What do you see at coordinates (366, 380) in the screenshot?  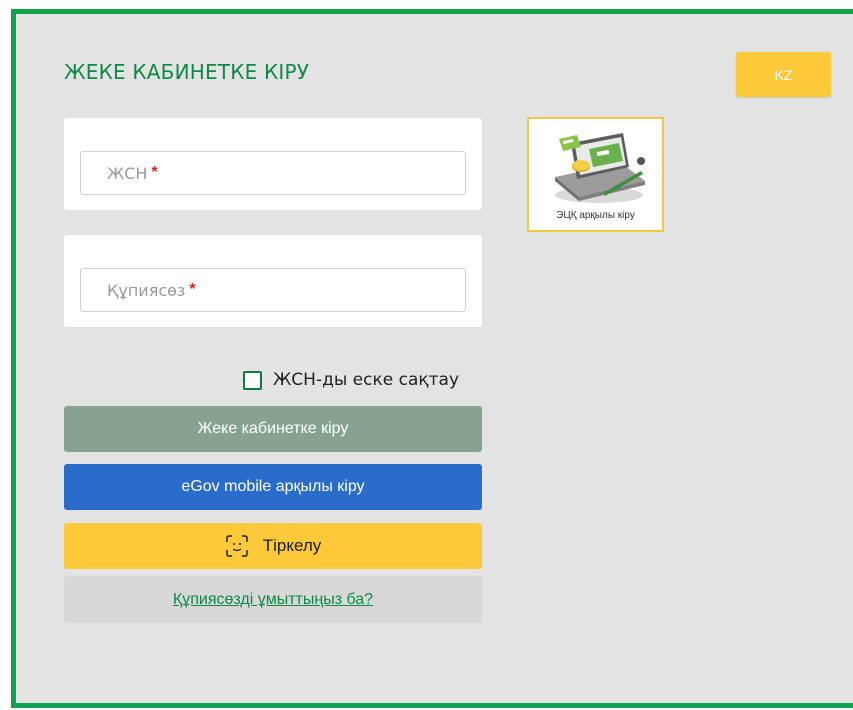 I see `remember-label: ЖСН-ды еске сақтау` at bounding box center [366, 380].